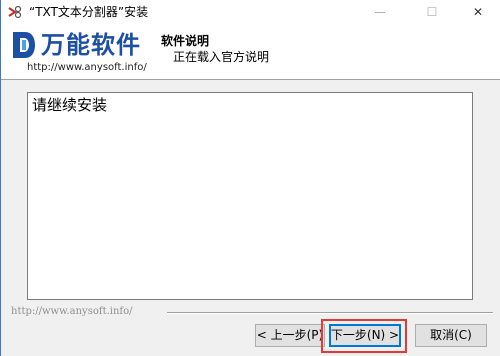  Describe the element at coordinates (15, 12) in the screenshot. I see `installer-app-icon` at that location.